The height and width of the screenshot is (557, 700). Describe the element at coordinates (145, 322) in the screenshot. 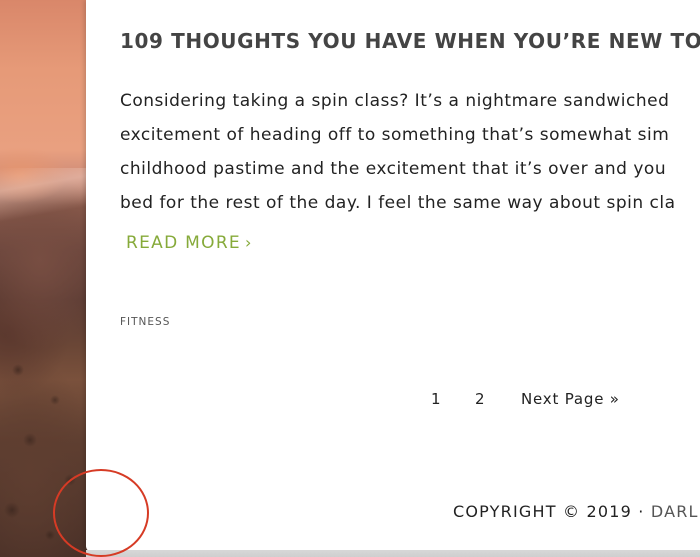

I see `category-link-fitness: FITNESS` at that location.